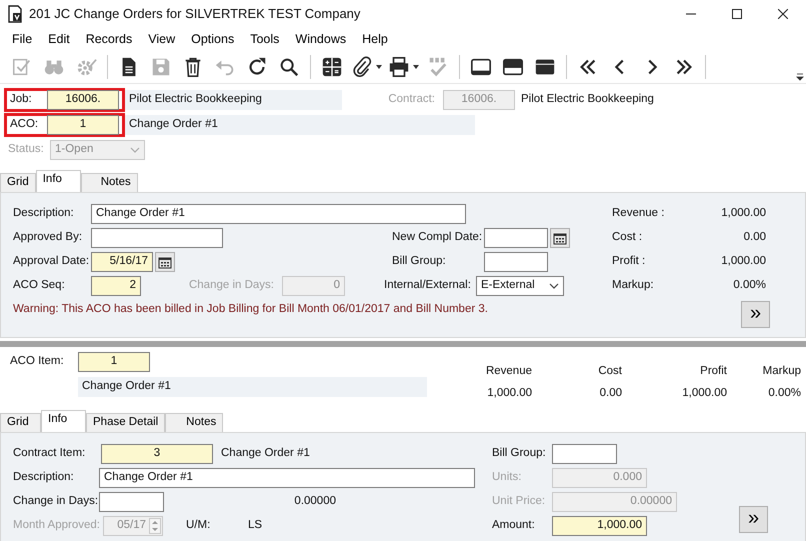 The width and height of the screenshot is (806, 541). I want to click on menu-item: Options, so click(212, 39).